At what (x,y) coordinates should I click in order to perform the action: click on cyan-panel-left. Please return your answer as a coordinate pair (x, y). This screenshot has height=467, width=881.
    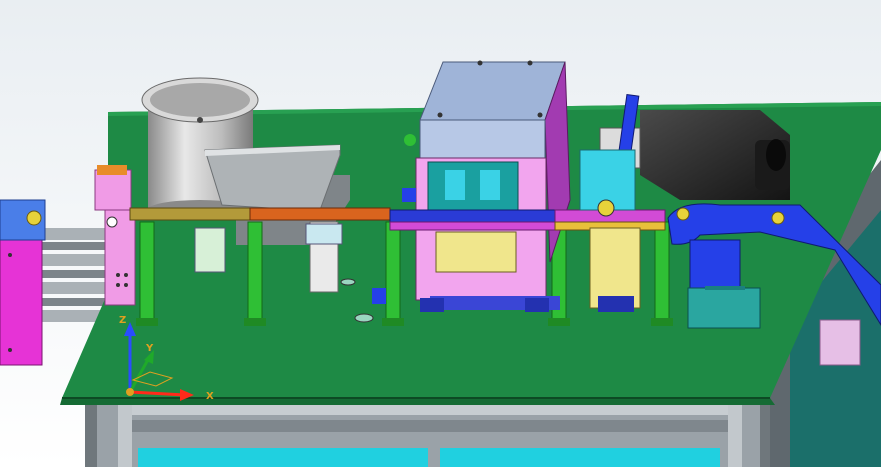
    Looking at the image, I should click on (283, 457).